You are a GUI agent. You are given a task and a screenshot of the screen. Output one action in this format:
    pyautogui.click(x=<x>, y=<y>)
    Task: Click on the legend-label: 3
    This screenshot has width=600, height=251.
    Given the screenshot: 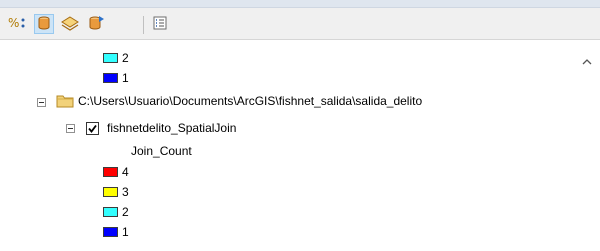 What is the action you would take?
    pyautogui.click(x=125, y=192)
    